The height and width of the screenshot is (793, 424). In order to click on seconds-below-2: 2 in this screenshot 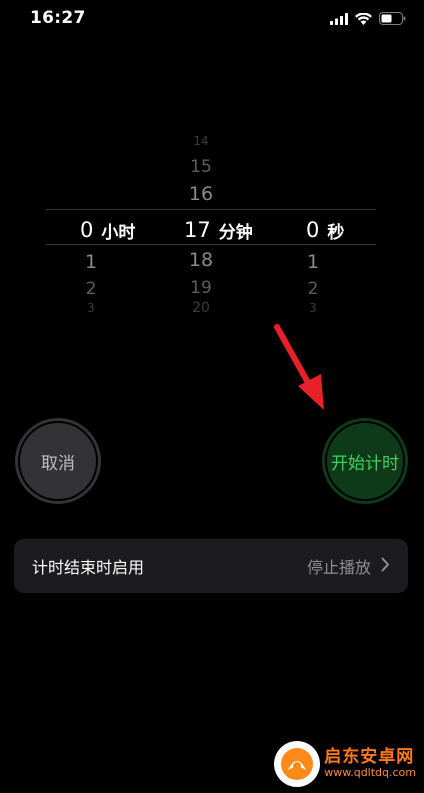, I will do `click(313, 289)`.